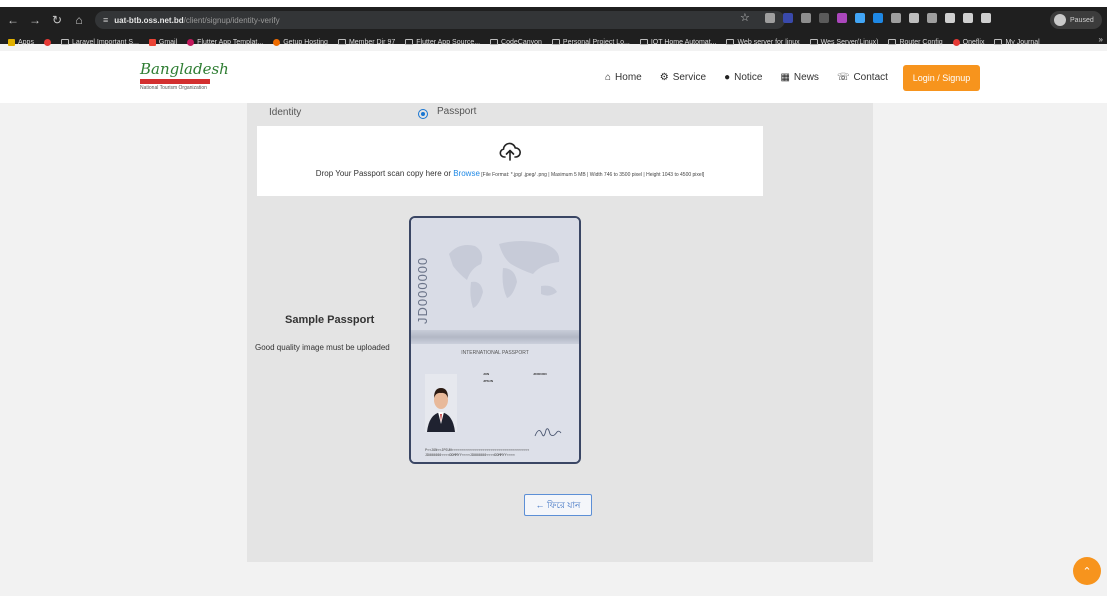 The width and height of the screenshot is (1107, 596). I want to click on passport-radio-label: Passport, so click(456, 111).